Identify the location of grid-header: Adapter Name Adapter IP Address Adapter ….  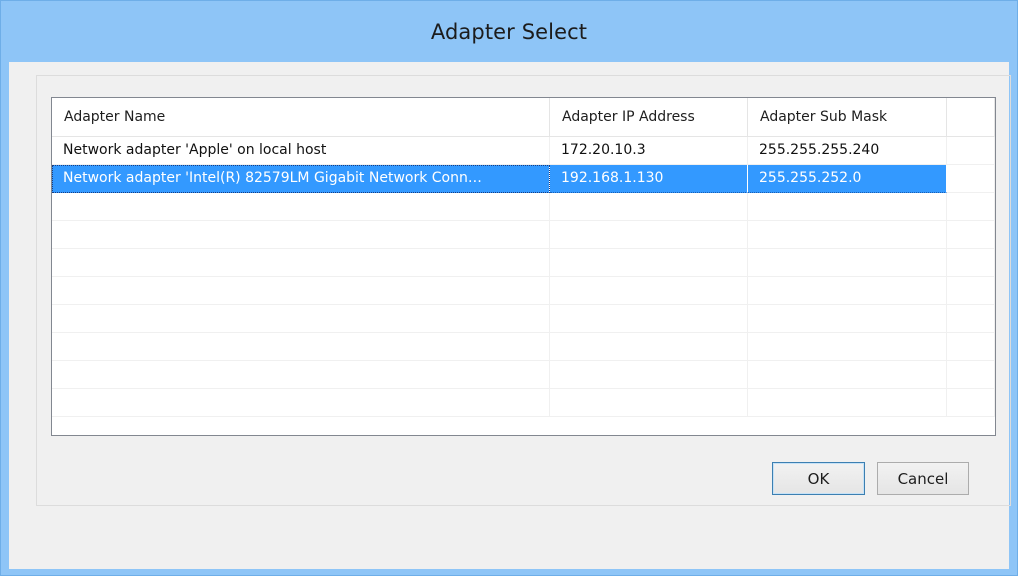
(523, 117).